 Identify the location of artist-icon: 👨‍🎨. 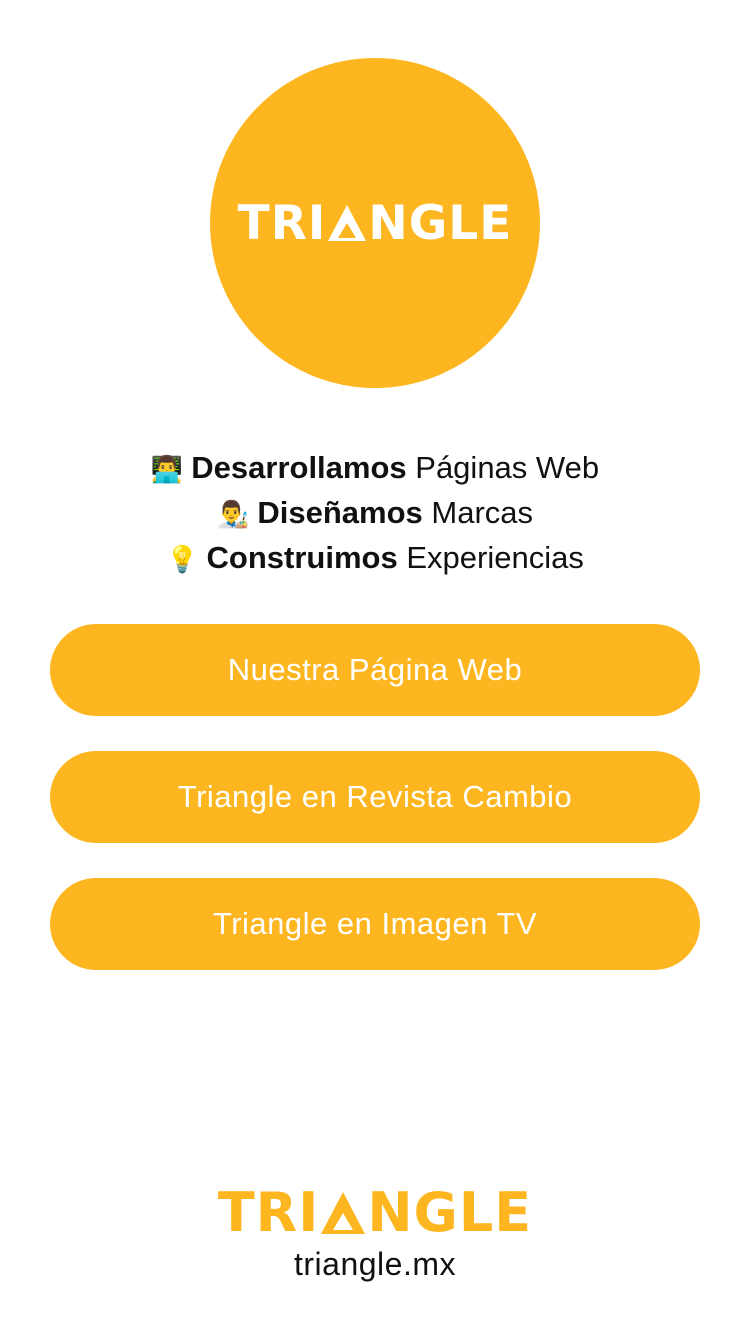
(233, 514).